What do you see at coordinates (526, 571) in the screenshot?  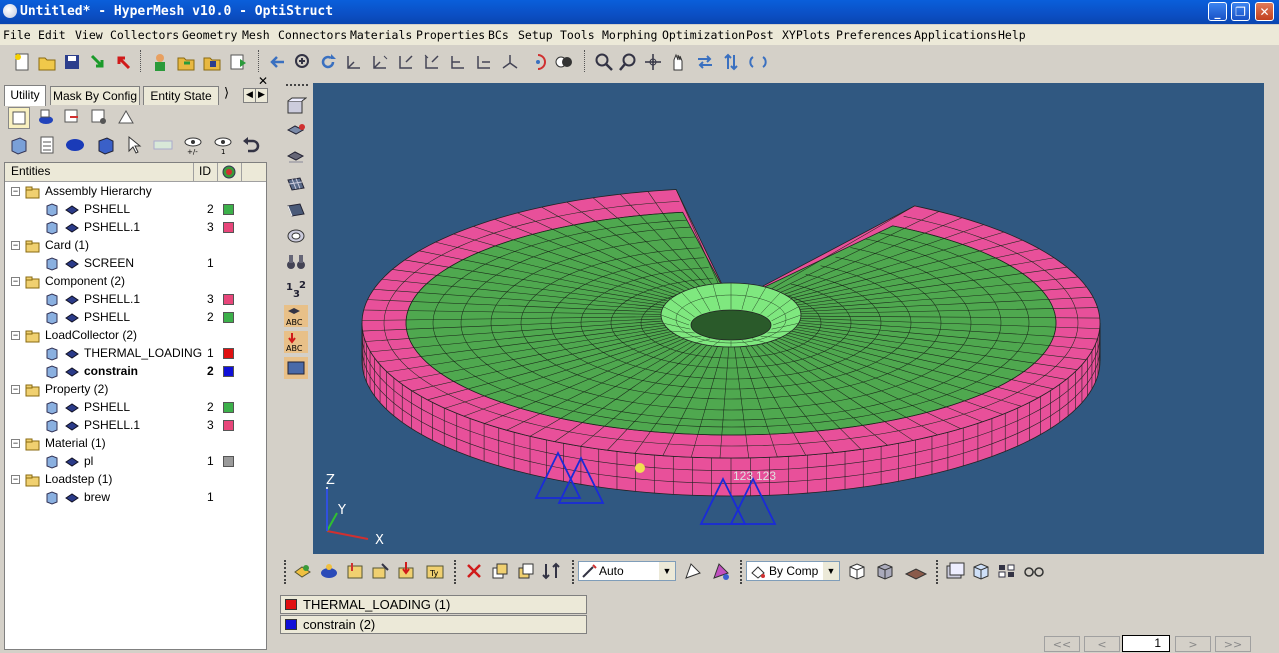 I see `unmask-icon` at bounding box center [526, 571].